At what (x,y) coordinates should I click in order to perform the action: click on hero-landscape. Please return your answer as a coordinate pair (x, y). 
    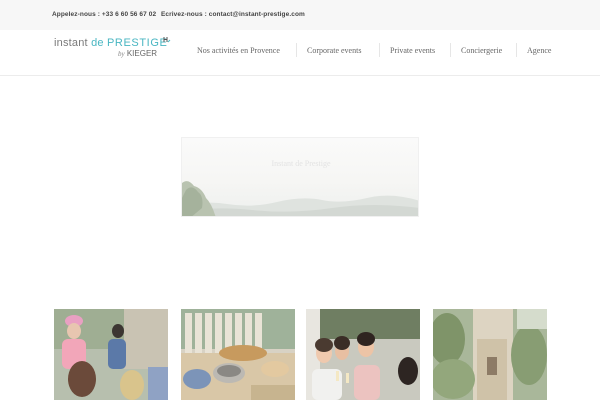
    Looking at the image, I should click on (300, 198).